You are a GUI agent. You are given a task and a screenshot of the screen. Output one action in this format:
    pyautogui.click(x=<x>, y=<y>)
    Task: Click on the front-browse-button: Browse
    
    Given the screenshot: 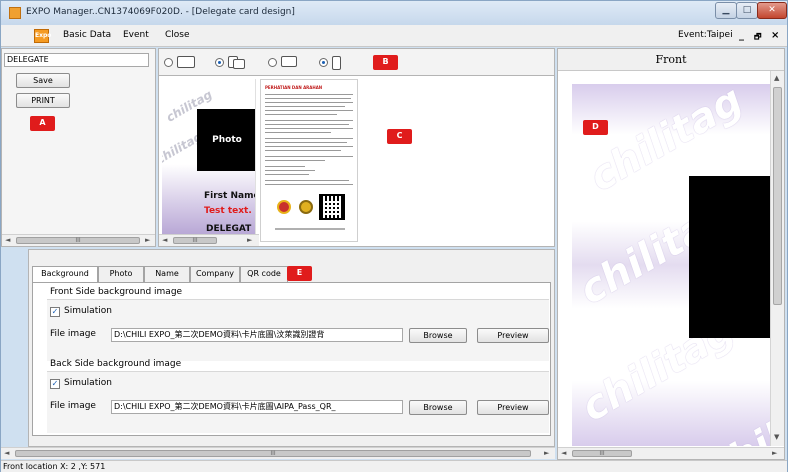 What is the action you would take?
    pyautogui.click(x=438, y=335)
    